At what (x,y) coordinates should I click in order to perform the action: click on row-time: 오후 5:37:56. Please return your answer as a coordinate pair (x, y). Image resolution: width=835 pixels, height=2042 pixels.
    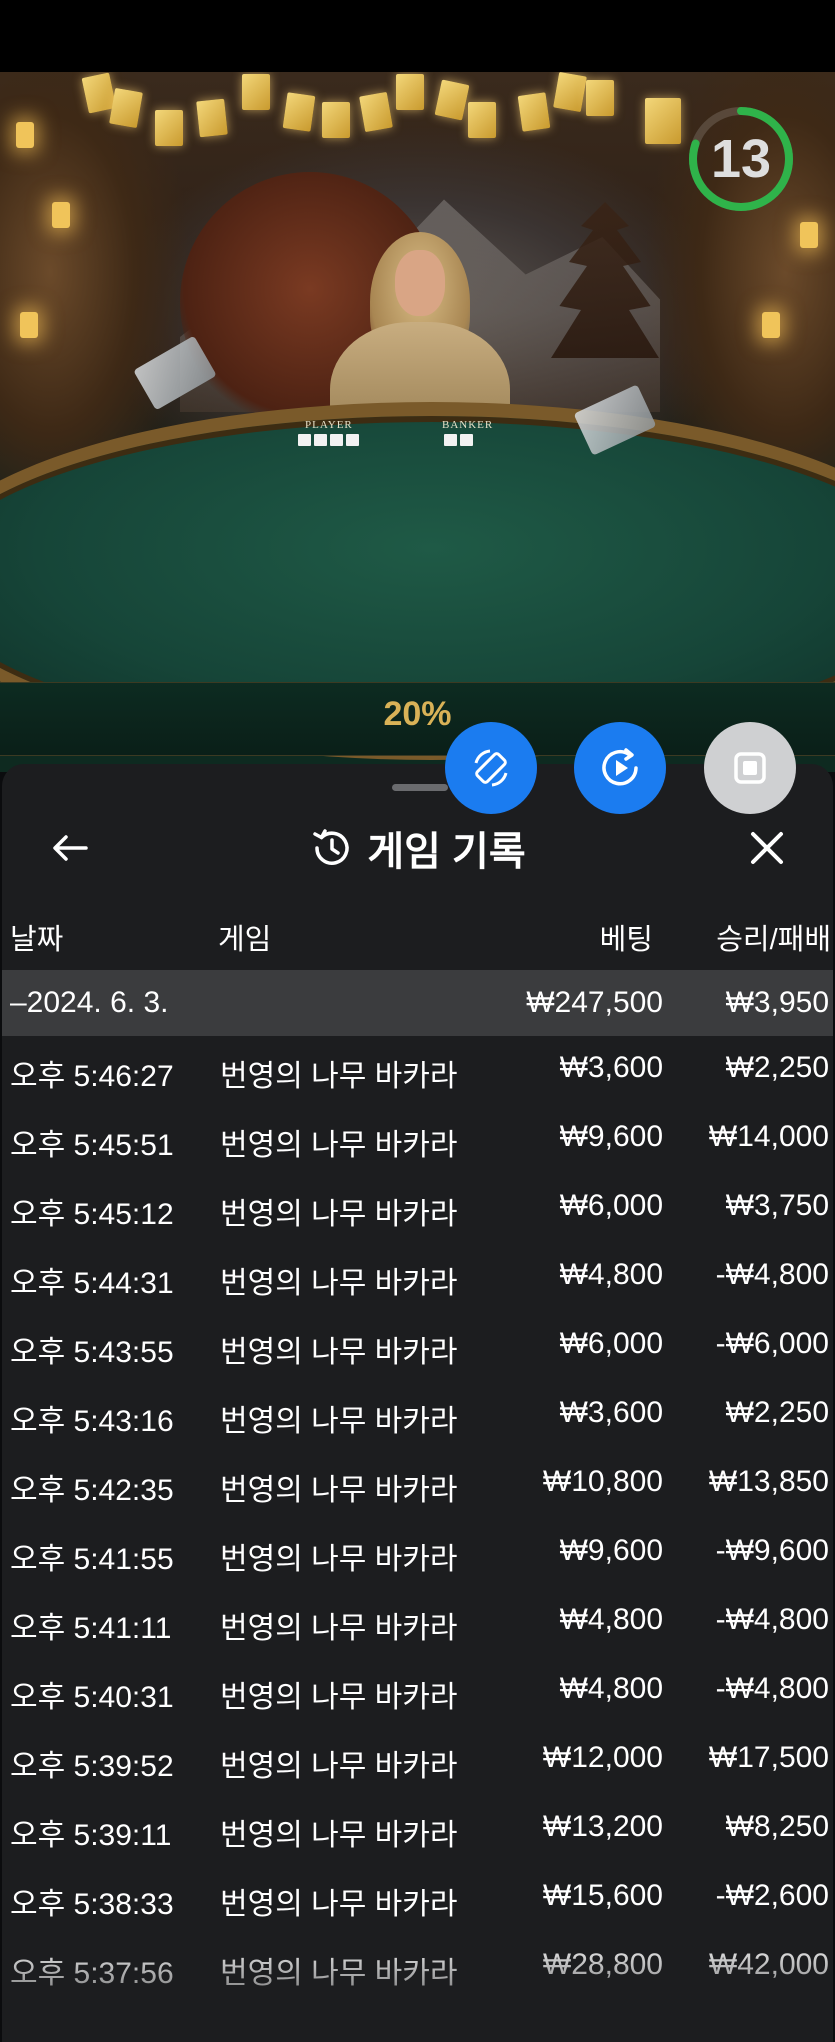
    Looking at the image, I should click on (92, 1973).